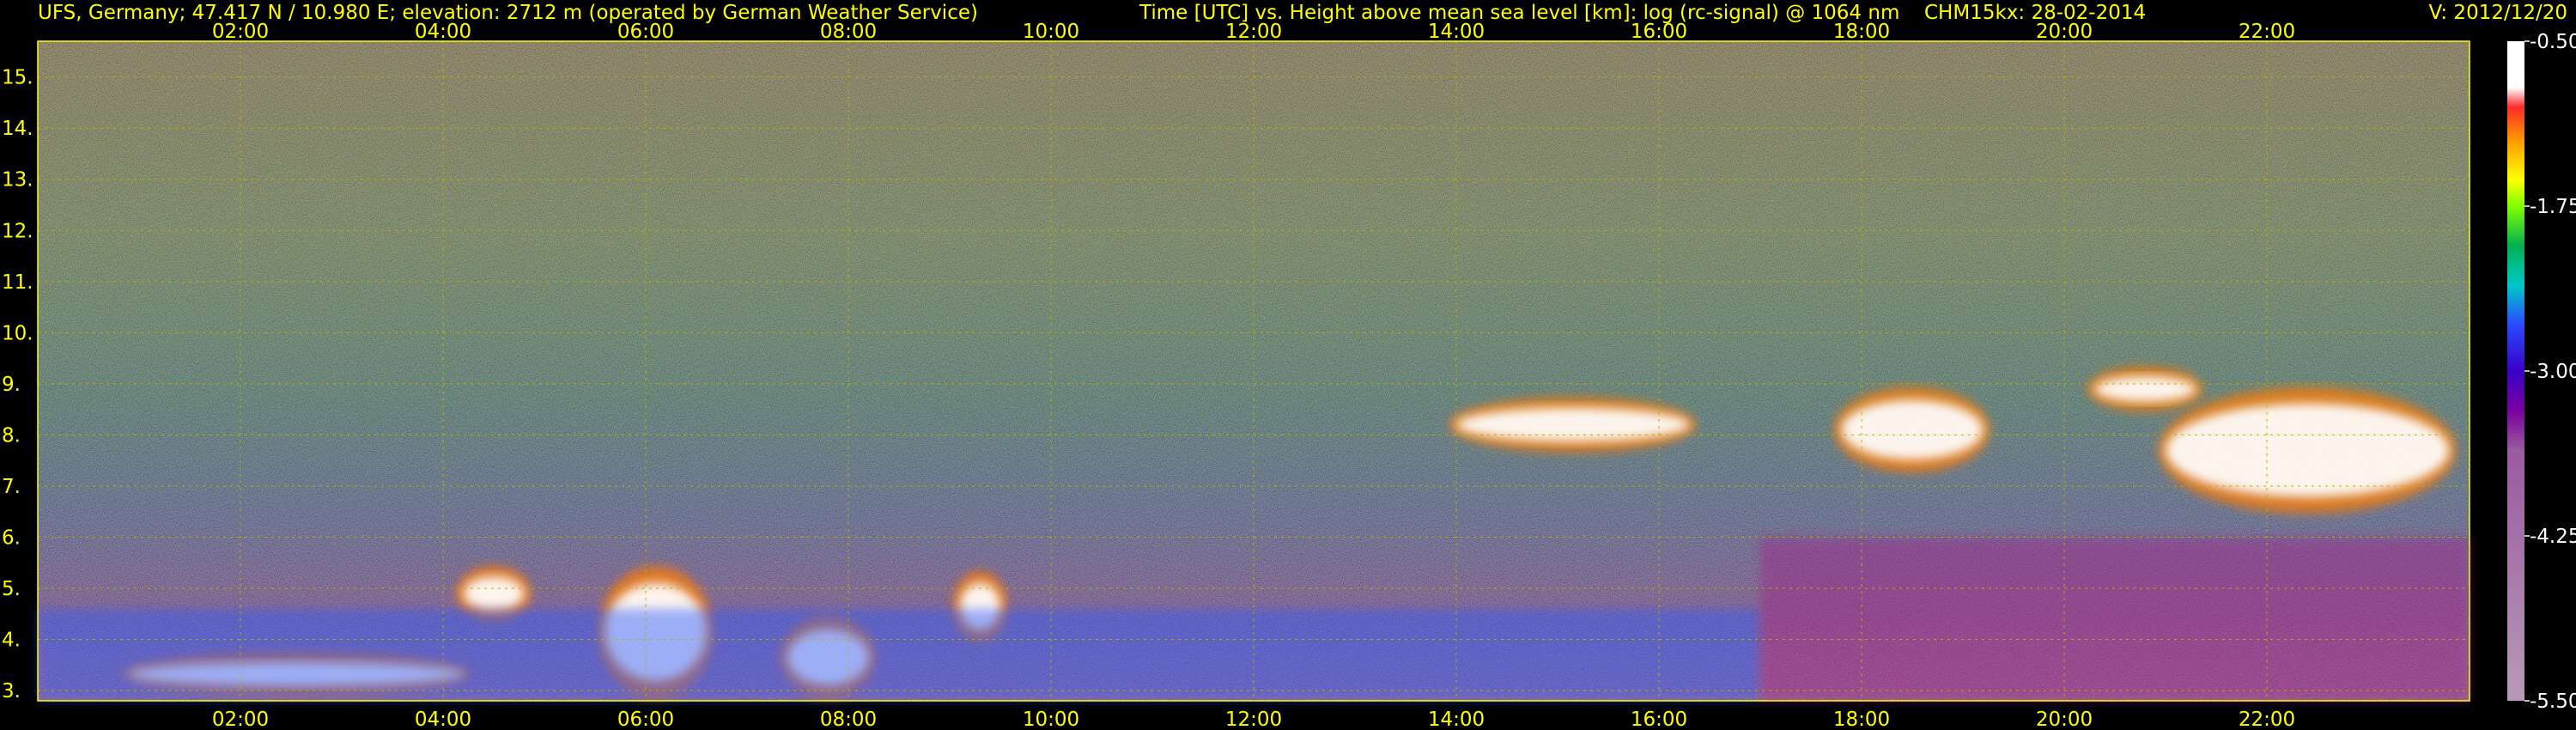  What do you see at coordinates (645, 719) in the screenshot?
I see `x-tick-label-bottom: 06:00` at bounding box center [645, 719].